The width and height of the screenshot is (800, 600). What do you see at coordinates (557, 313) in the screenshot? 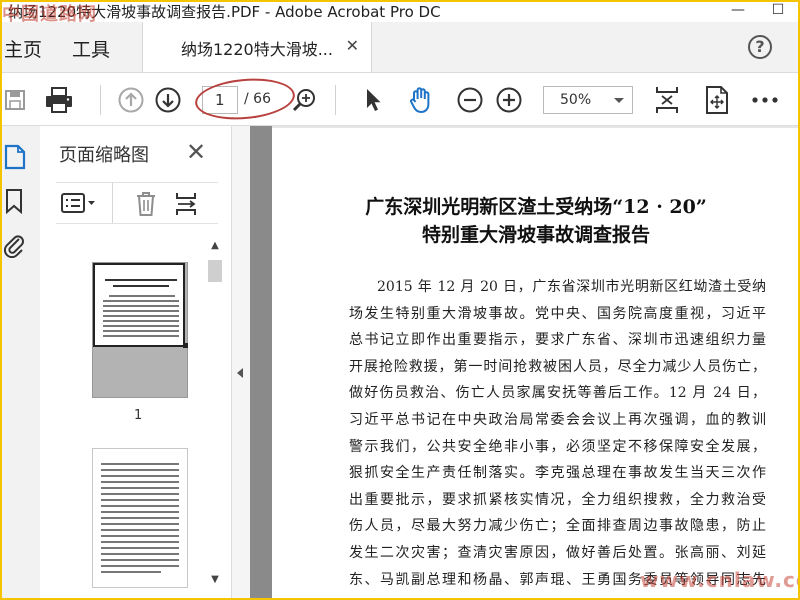
I see `text-line: 场发生特别重大滑坡事故。党中央、国务院高度重视，习近平` at bounding box center [557, 313].